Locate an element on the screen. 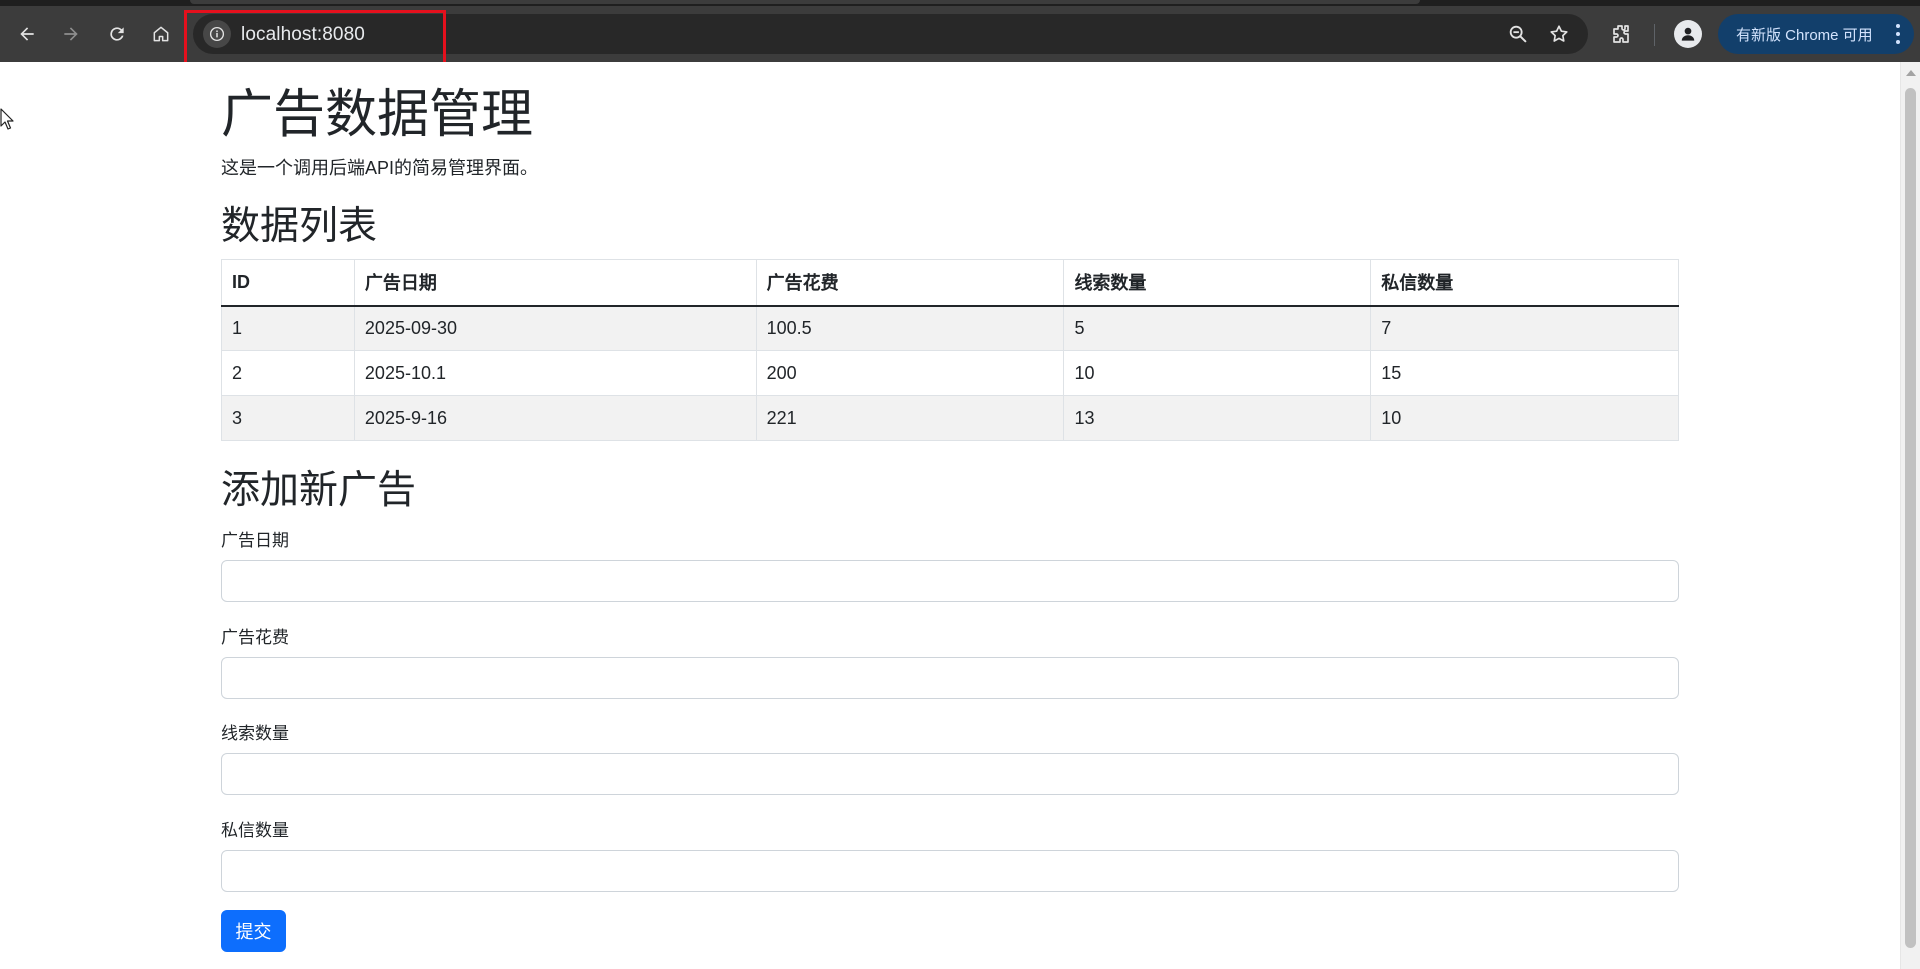  cell-date: 2025-9-16 is located at coordinates (555, 418).